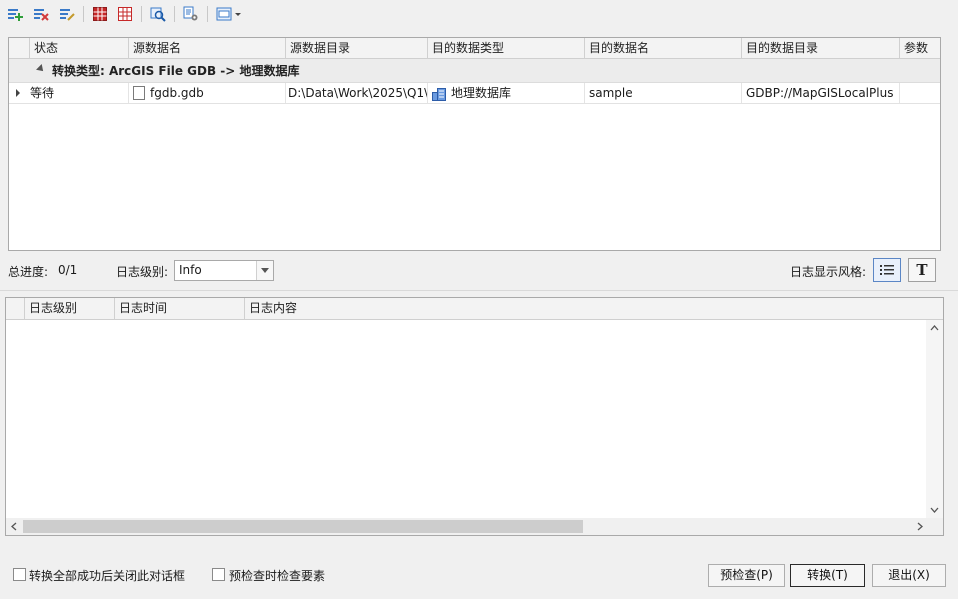 This screenshot has height=599, width=958. I want to click on close-on-success-checkbox, so click(19, 574).